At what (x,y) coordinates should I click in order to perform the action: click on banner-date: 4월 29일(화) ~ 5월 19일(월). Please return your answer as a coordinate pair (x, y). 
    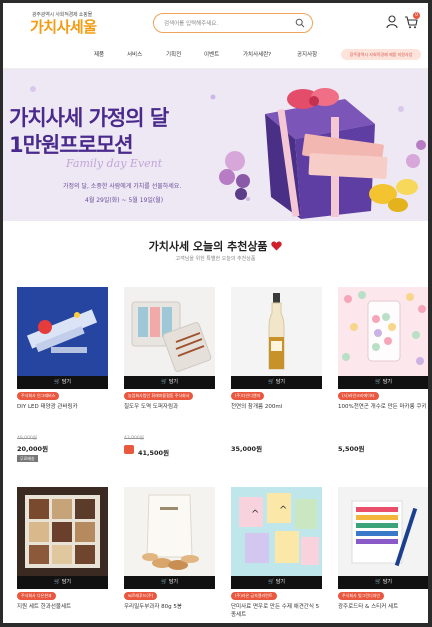
    Looking at the image, I should click on (124, 200).